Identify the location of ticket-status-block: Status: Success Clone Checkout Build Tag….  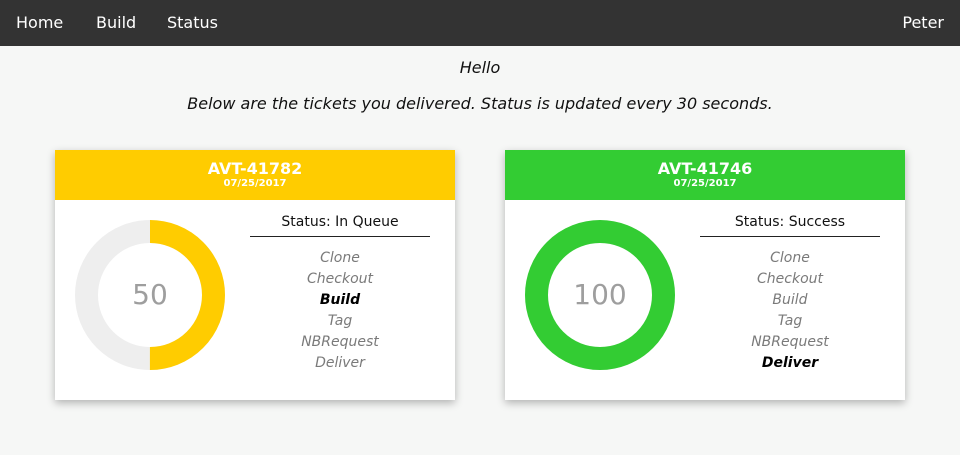
(790, 294).